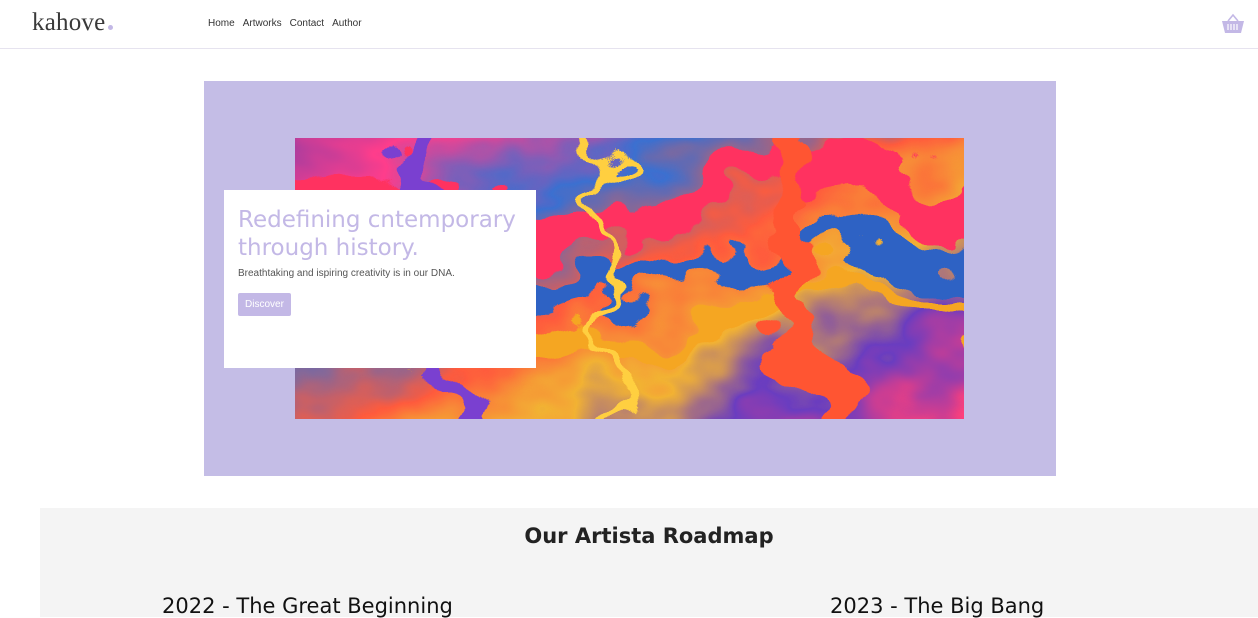 This screenshot has width=1258, height=618. What do you see at coordinates (307, 23) in the screenshot?
I see `nav-contact: Contact` at bounding box center [307, 23].